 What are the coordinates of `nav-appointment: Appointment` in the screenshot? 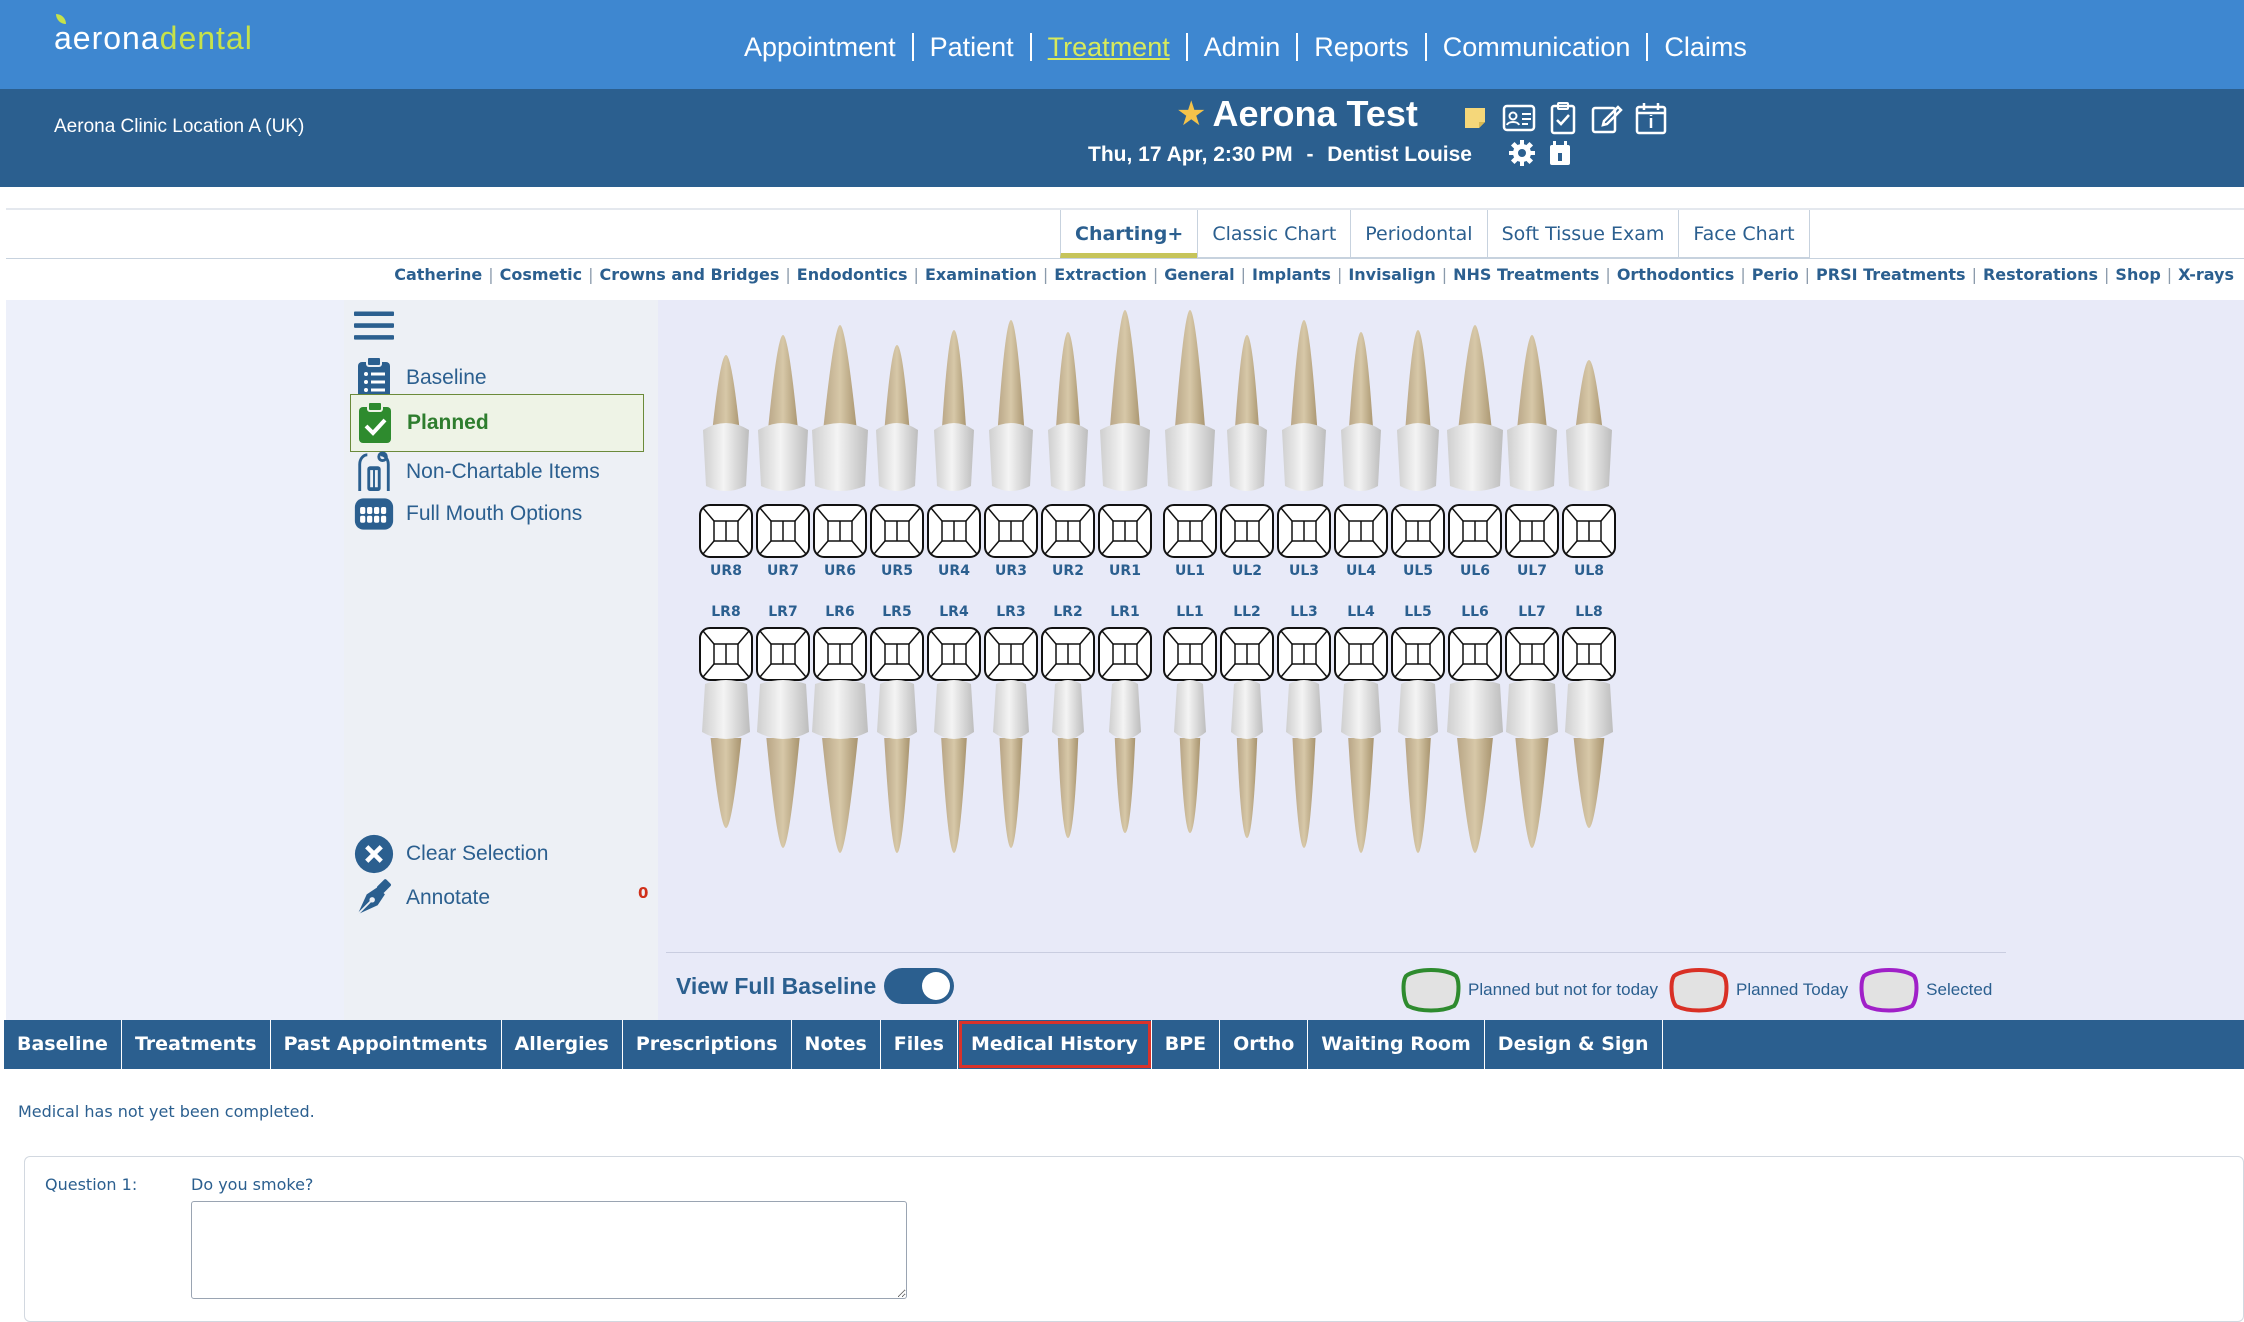 It's located at (820, 47).